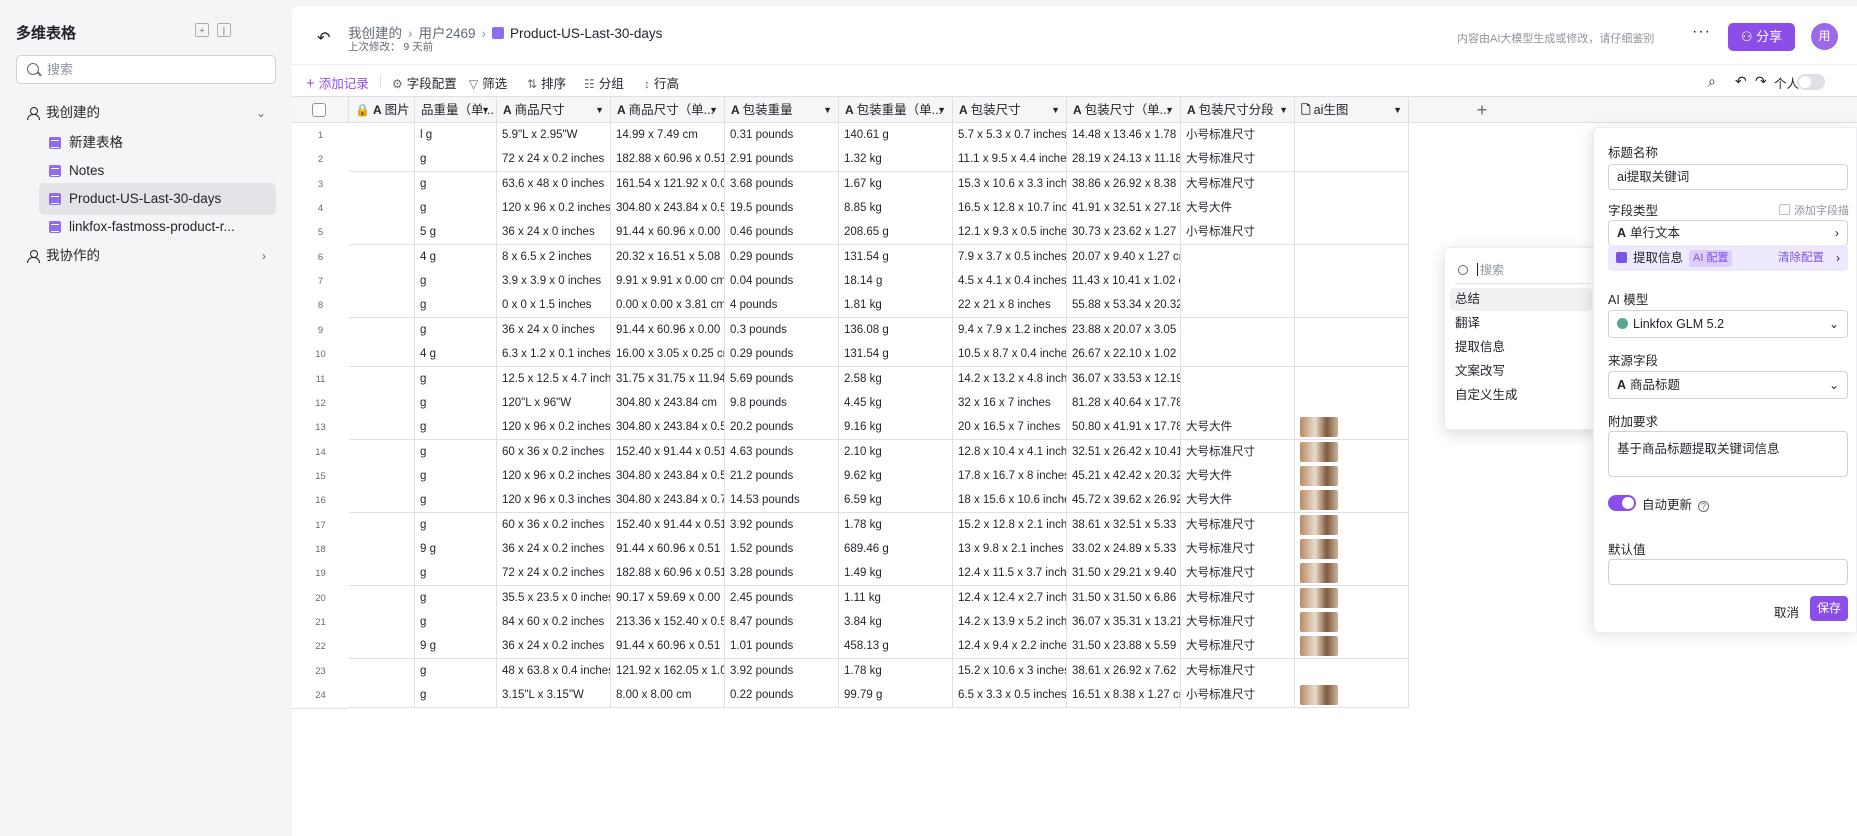 The width and height of the screenshot is (1857, 836). Describe the element at coordinates (1728, 177) in the screenshot. I see `title-input: ai提取关键词` at that location.